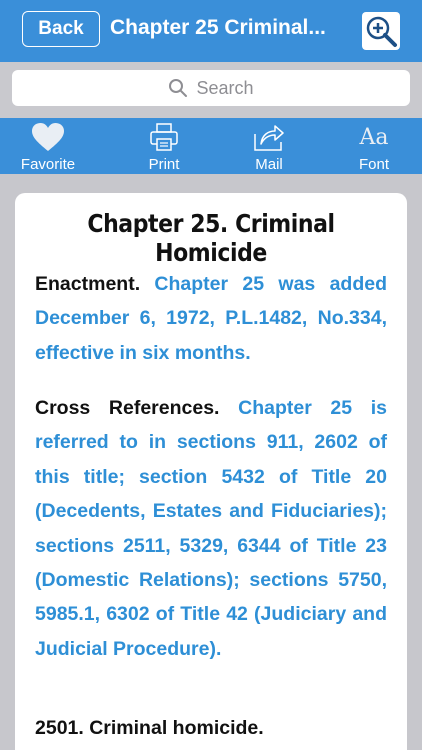 This screenshot has width=422, height=750. Describe the element at coordinates (211, 146) in the screenshot. I see `toolbar: Favorite Print Mail Aa Font` at that location.